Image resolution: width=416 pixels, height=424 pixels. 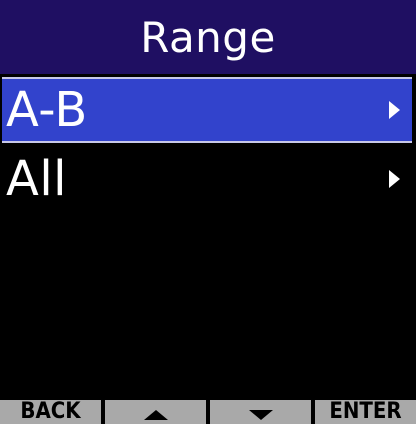 I want to click on page-title: Range, so click(x=208, y=37).